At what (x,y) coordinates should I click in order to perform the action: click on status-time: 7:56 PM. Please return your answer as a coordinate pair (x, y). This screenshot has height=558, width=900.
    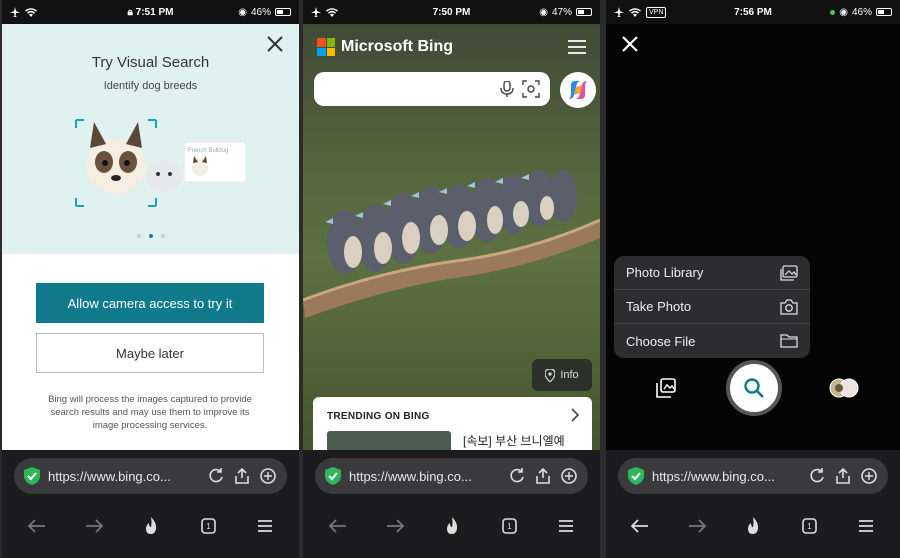
    Looking at the image, I should click on (753, 12).